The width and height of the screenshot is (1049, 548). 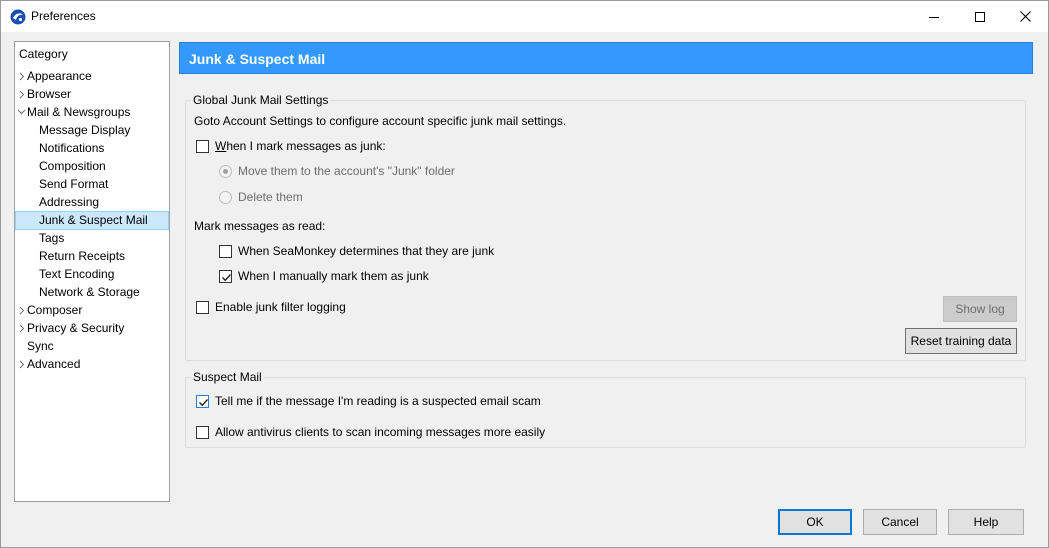 I want to click on suspect-mail-legend: Suspect Mail, so click(x=227, y=377).